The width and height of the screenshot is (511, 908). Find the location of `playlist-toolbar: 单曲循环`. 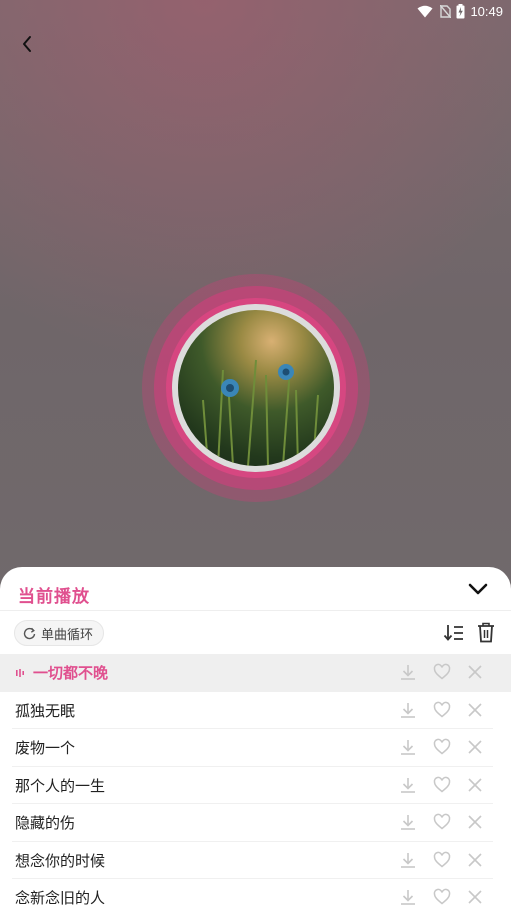

playlist-toolbar: 单曲循环 is located at coordinates (255, 632).